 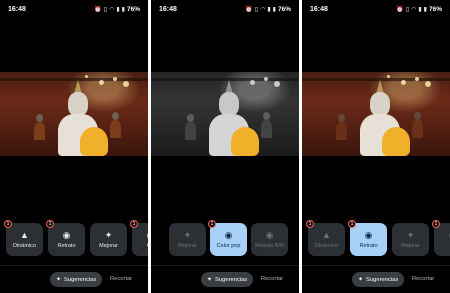 I want to click on tool-portrait-bw: ◉ Retrato B/N, so click(x=269, y=239).